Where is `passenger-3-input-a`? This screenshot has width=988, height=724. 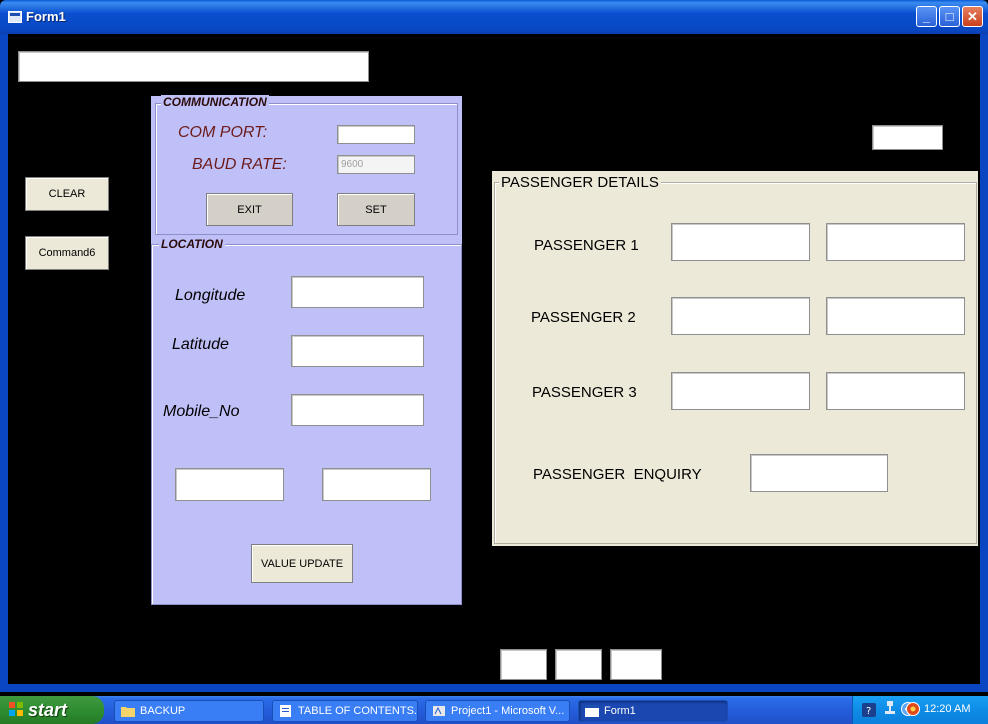 passenger-3-input-a is located at coordinates (740, 391).